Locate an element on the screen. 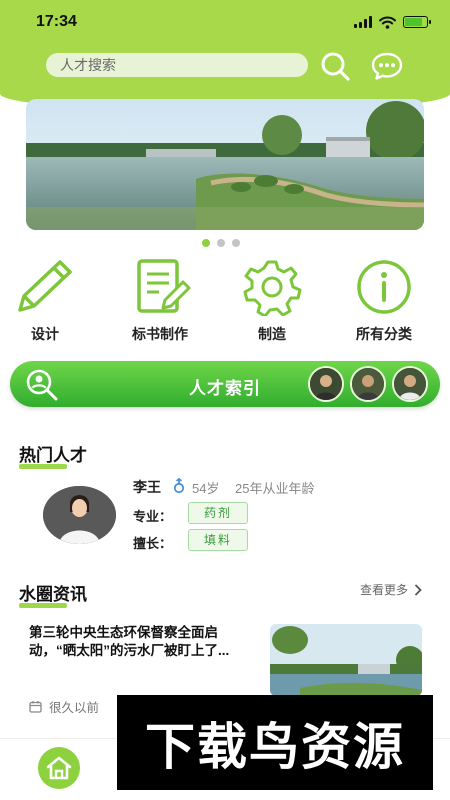  category-all: 所有分类 is located at coordinates (384, 301).